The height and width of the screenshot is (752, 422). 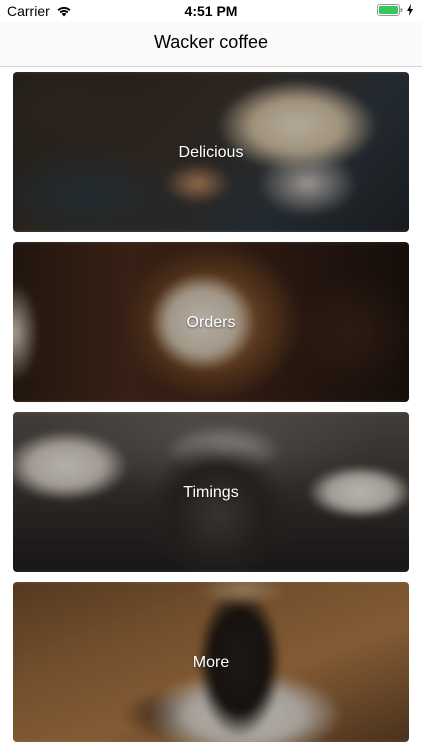 I want to click on status-bar: Carrier 4:51 PM, so click(x=211, y=11).